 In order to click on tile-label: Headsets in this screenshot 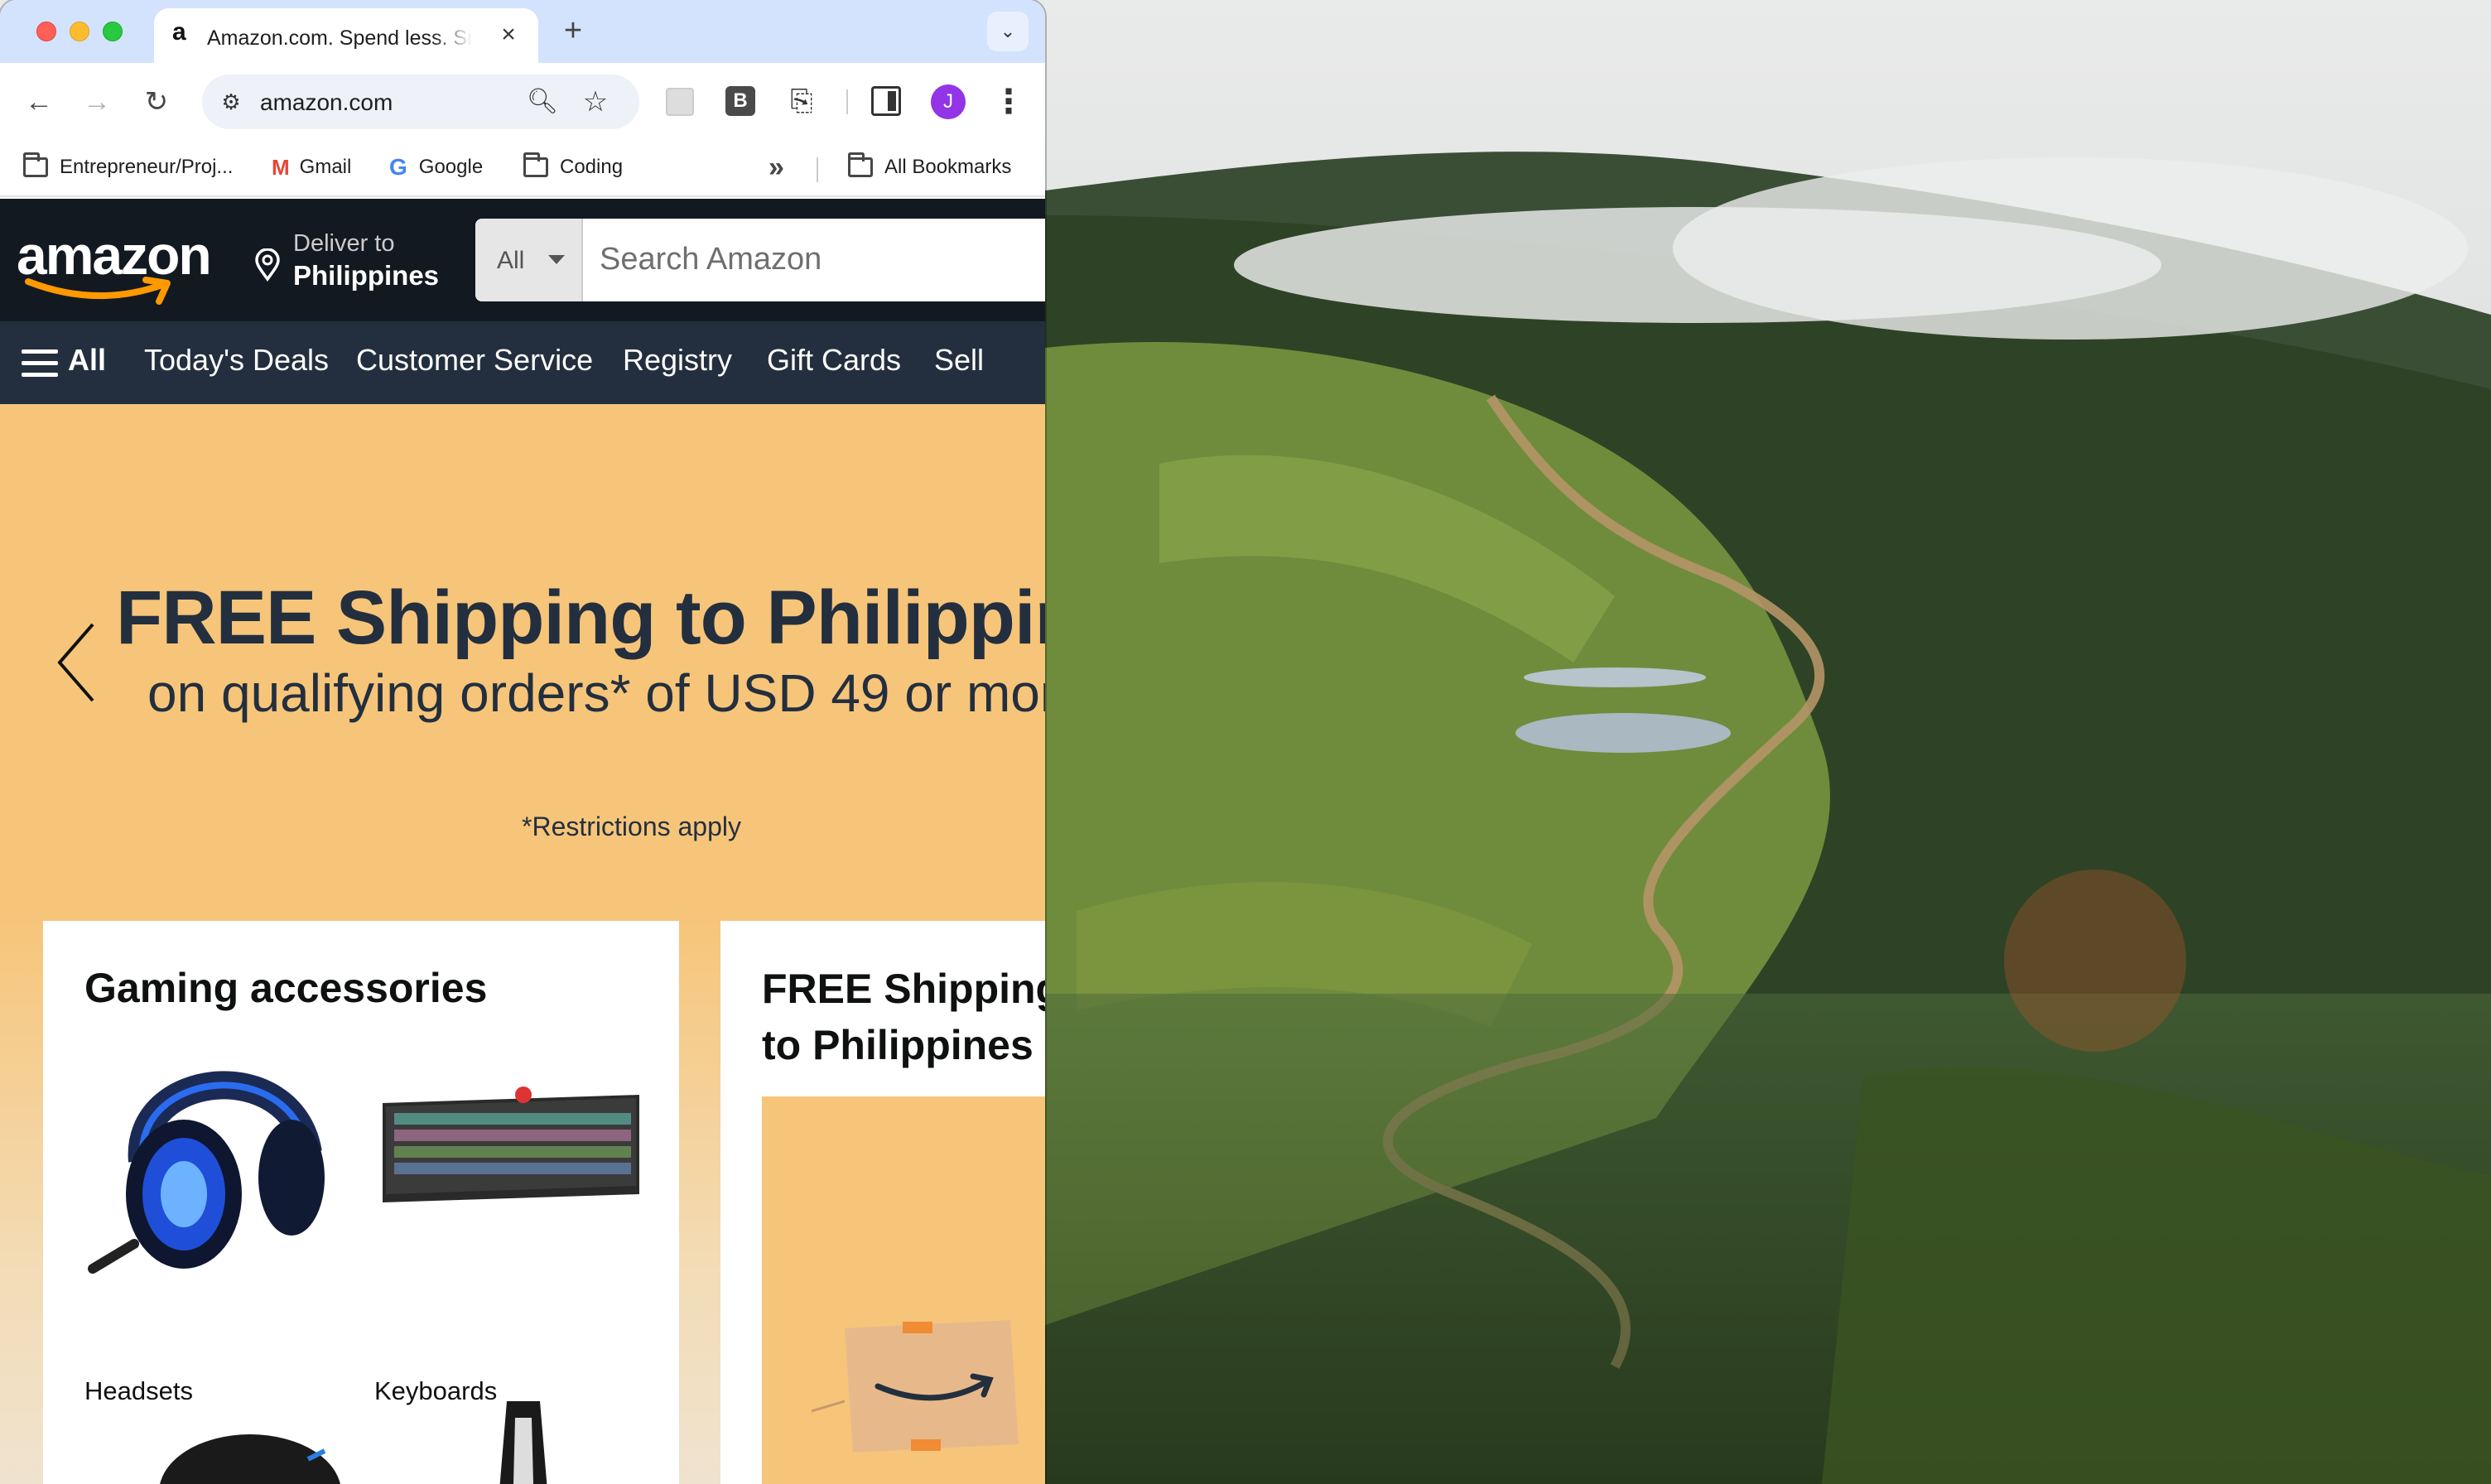, I will do `click(138, 1390)`.